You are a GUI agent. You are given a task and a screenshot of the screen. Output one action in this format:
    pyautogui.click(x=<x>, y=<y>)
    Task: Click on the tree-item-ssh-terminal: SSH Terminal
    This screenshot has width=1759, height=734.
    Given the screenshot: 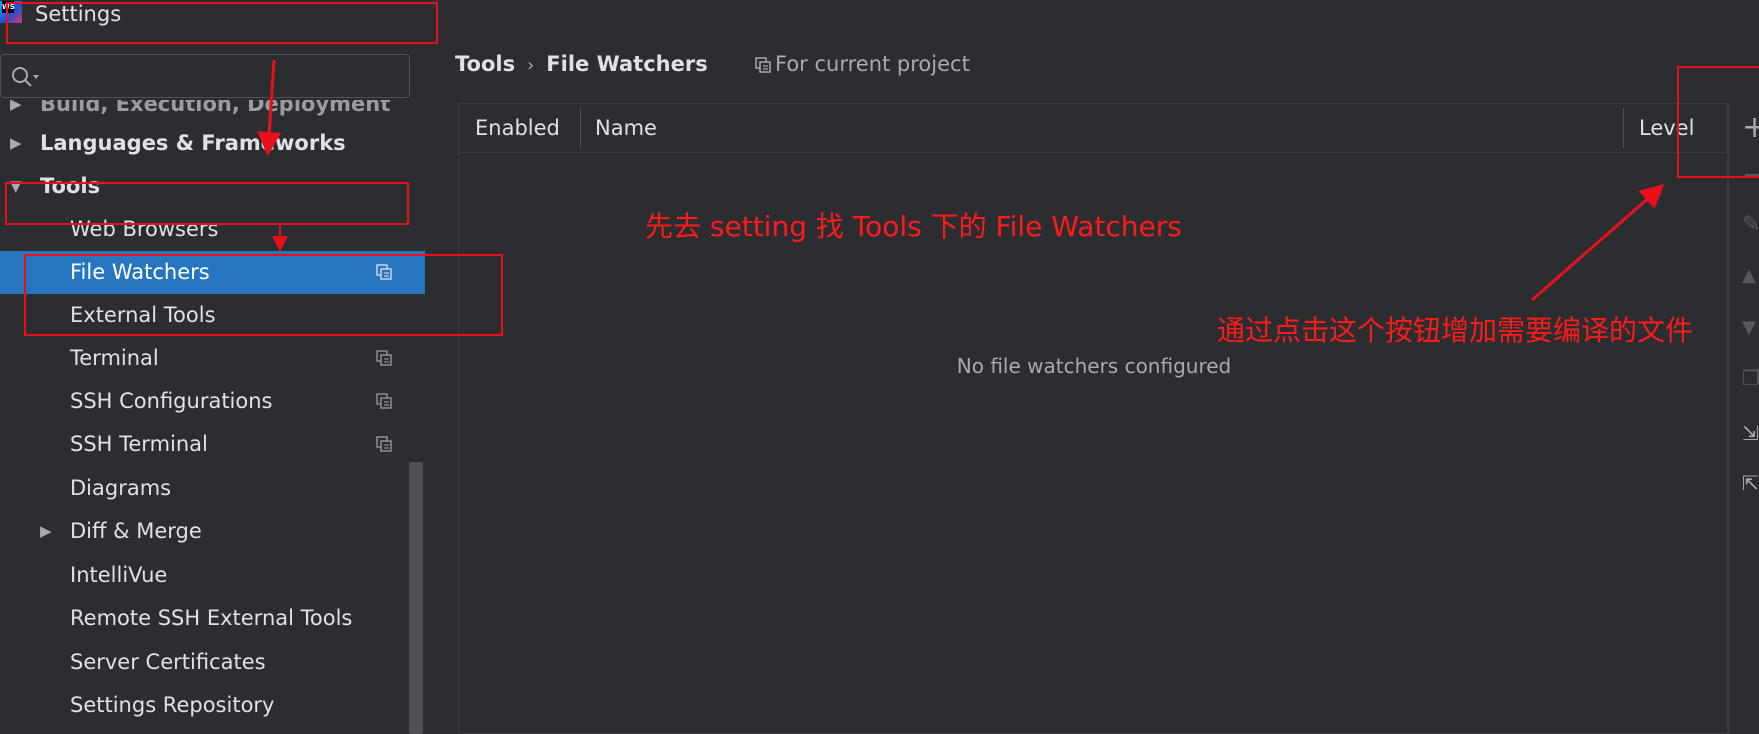 What is the action you would take?
    pyautogui.click(x=212, y=444)
    